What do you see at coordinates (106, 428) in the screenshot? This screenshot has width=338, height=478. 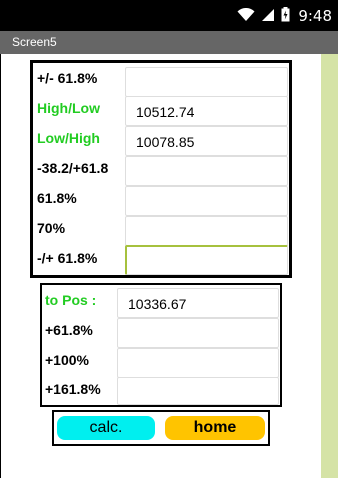 I see `calc-button: calc.` at bounding box center [106, 428].